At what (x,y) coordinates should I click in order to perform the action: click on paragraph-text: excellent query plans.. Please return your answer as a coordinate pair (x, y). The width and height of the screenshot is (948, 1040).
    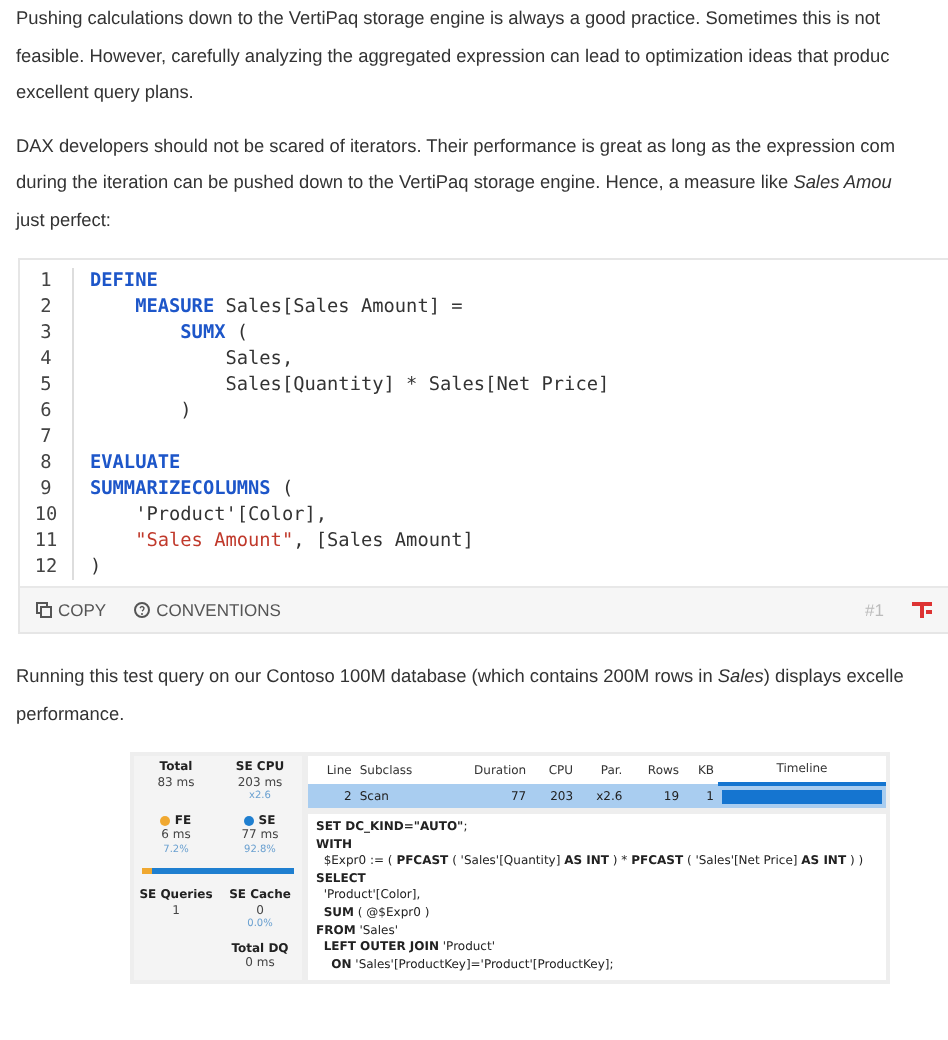
    Looking at the image, I should click on (106, 93).